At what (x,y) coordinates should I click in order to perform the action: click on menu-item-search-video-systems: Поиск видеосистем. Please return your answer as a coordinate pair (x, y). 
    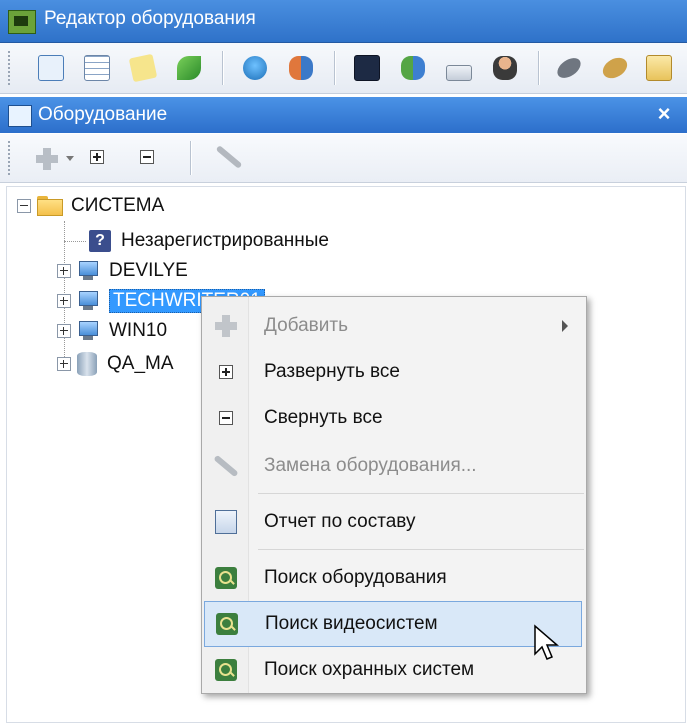
    Looking at the image, I should click on (393, 624).